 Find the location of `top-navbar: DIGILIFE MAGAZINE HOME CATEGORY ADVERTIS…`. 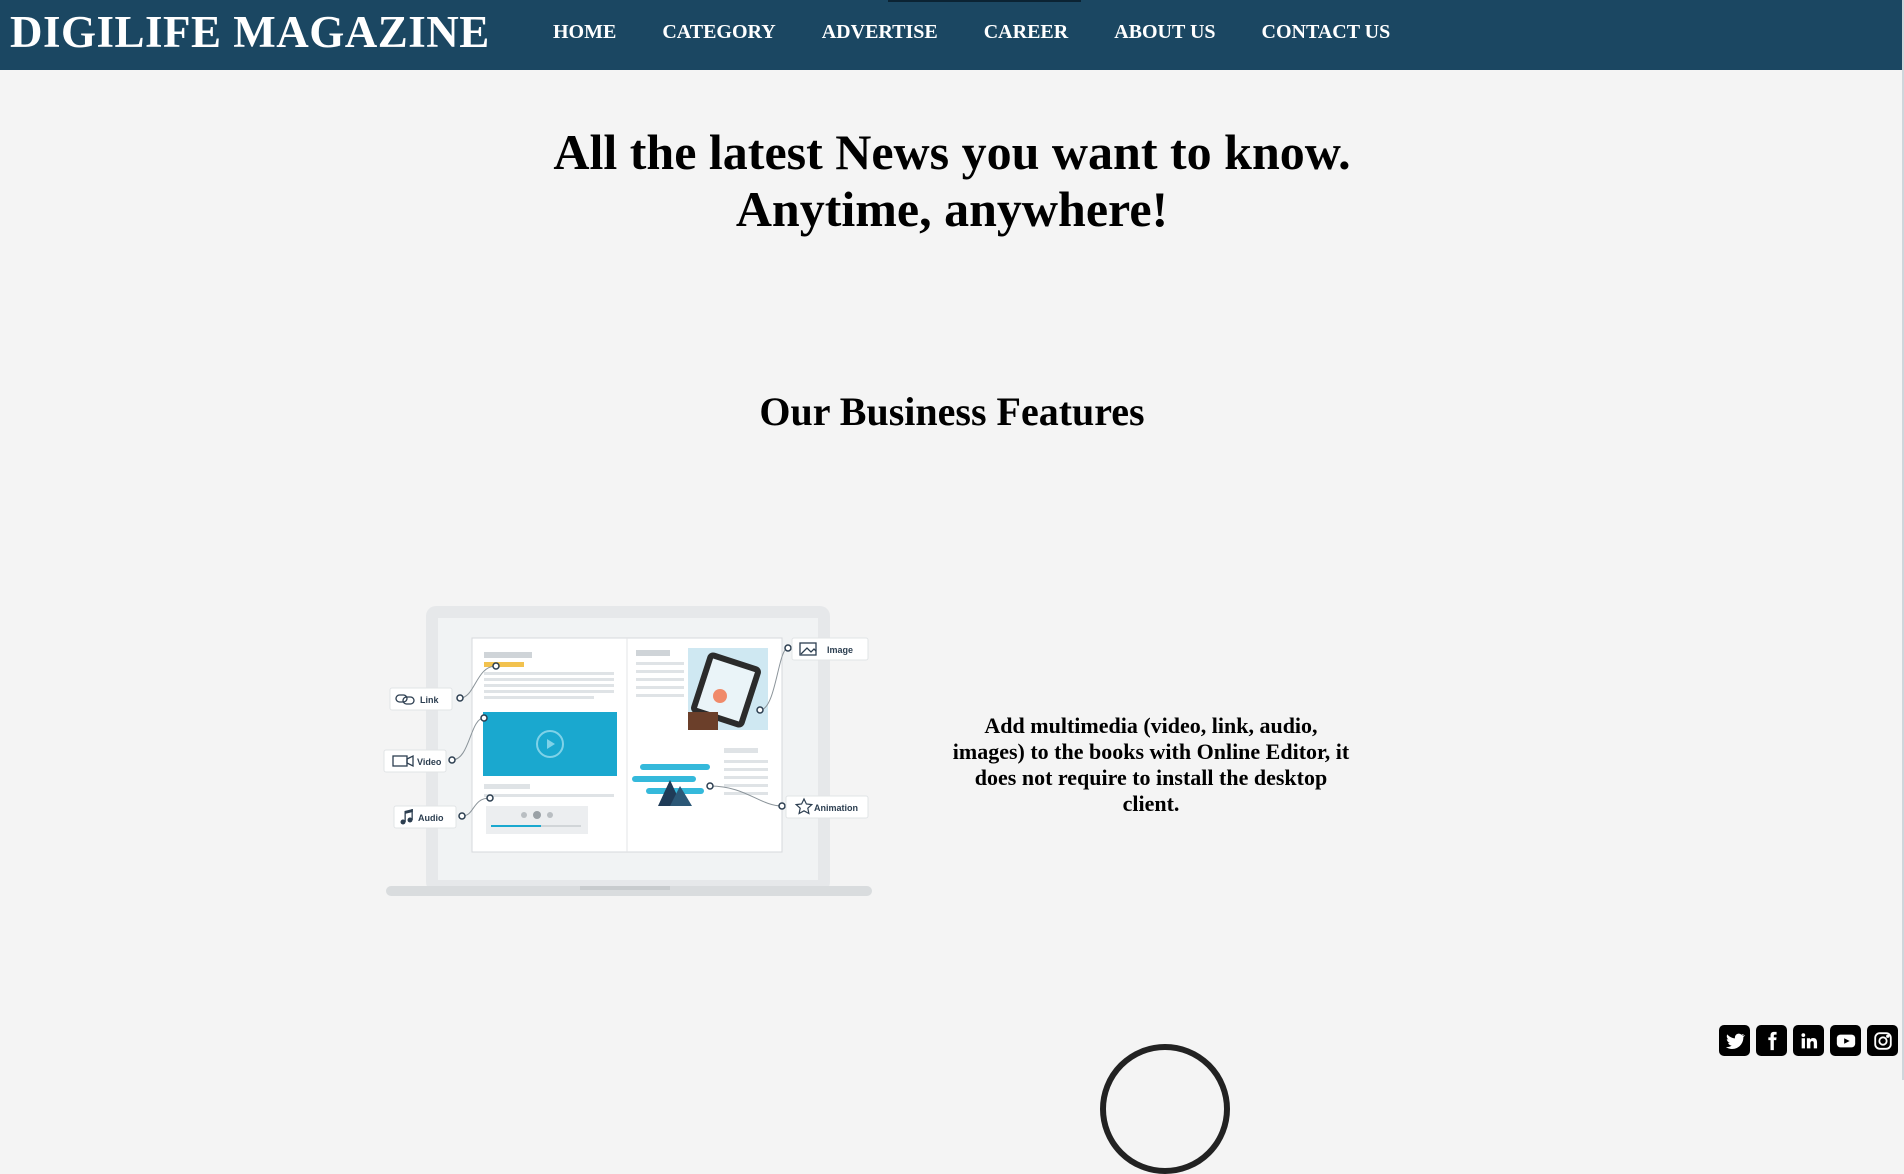

top-navbar: DIGILIFE MAGAZINE HOME CATEGORY ADVERTIS… is located at coordinates (952, 35).